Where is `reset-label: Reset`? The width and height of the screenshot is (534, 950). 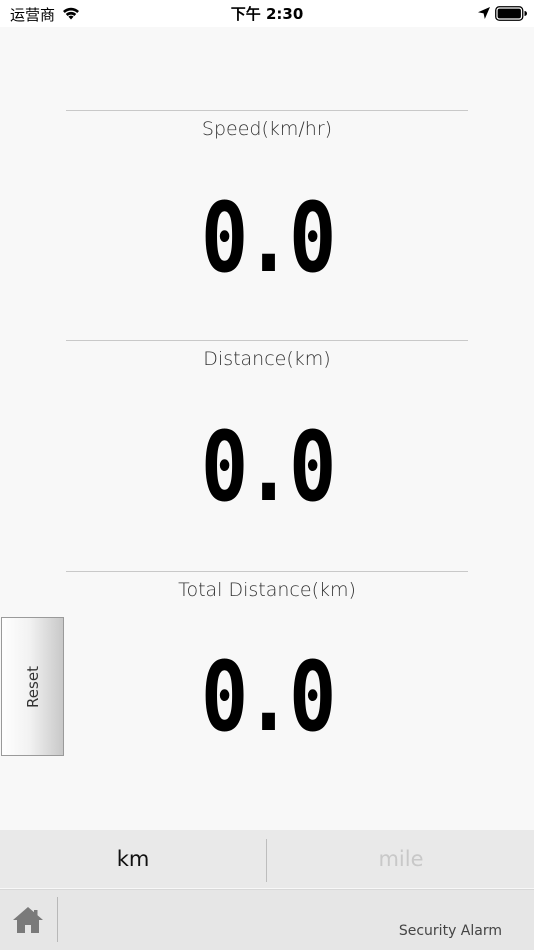
reset-label: Reset is located at coordinates (32, 686).